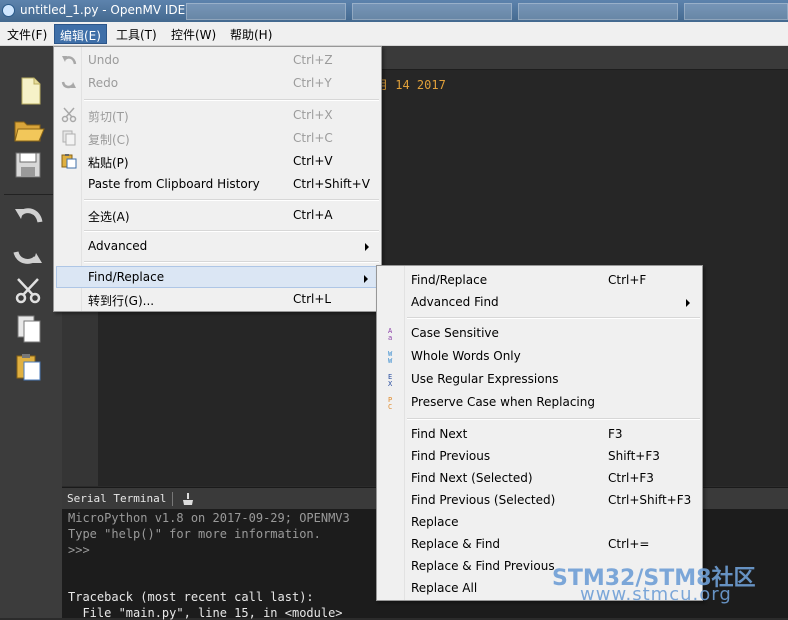  I want to click on menu-item-find-previous: Find Previous Shift+F3, so click(539, 456).